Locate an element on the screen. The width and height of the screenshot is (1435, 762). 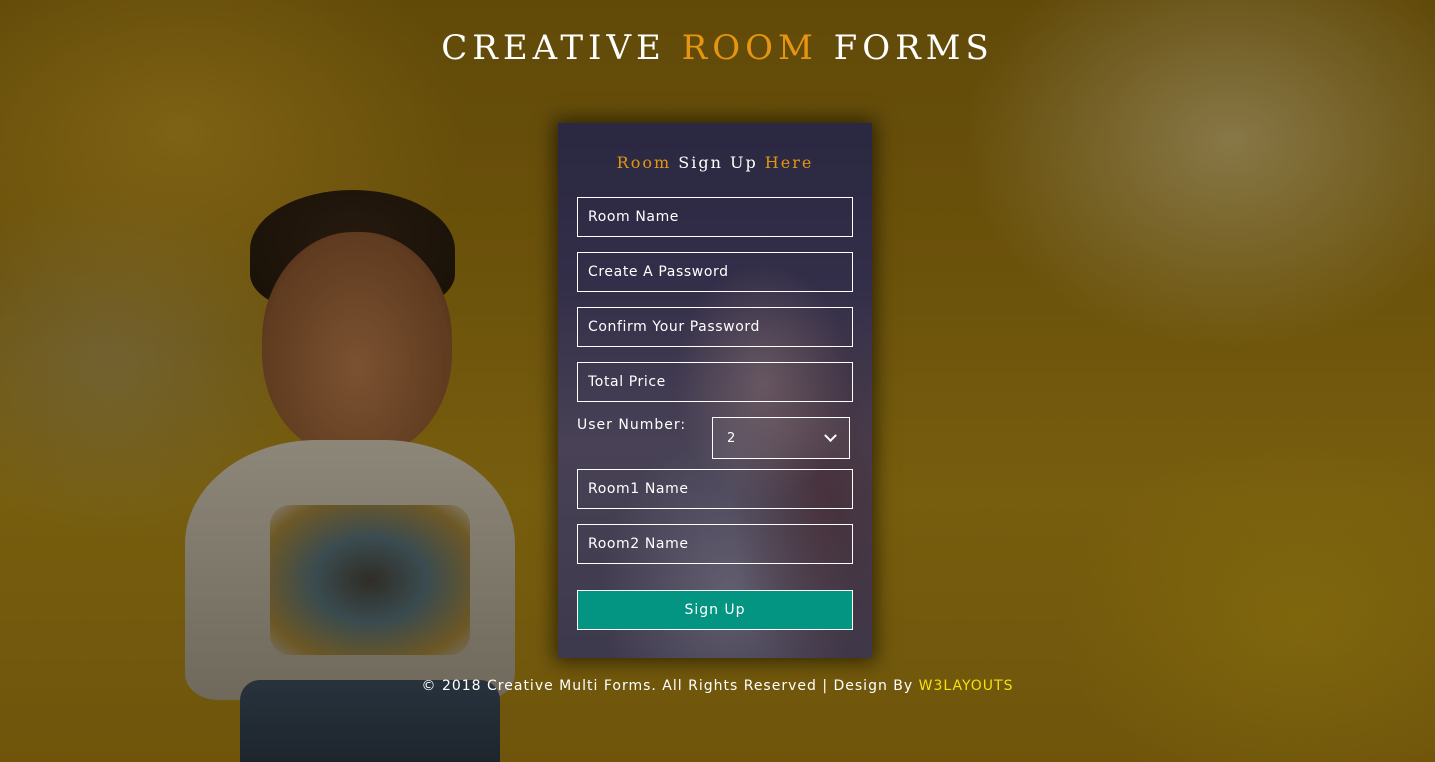
background-figure-face is located at coordinates (357, 344).